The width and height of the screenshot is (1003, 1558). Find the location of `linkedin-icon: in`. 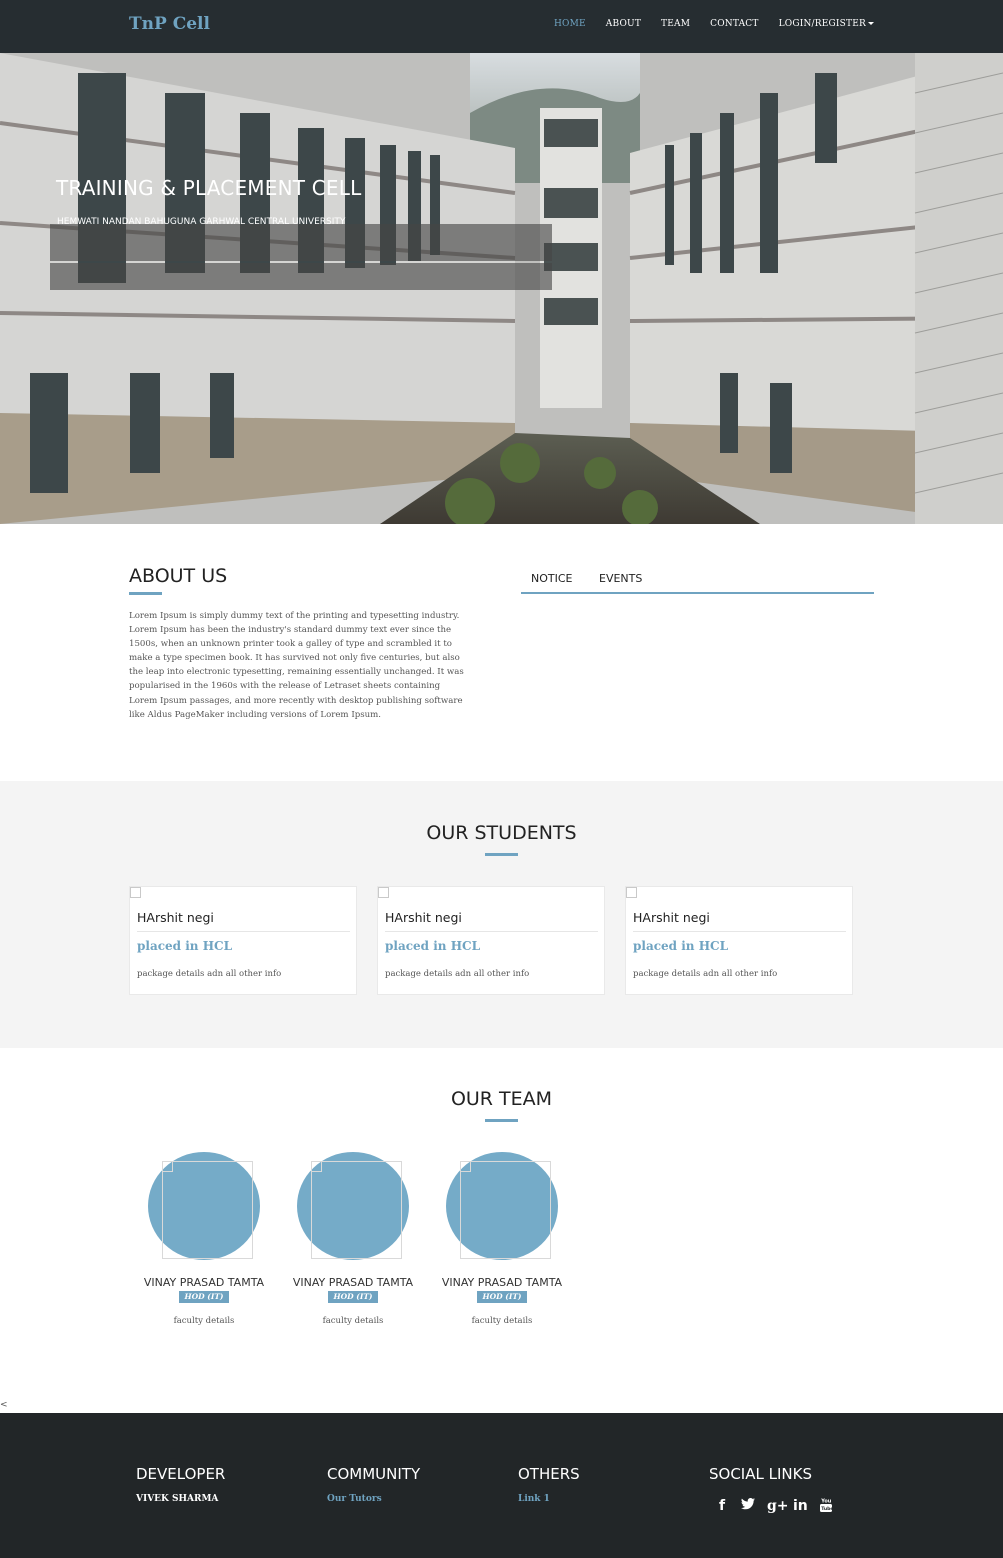

linkedin-icon: in is located at coordinates (800, 1507).